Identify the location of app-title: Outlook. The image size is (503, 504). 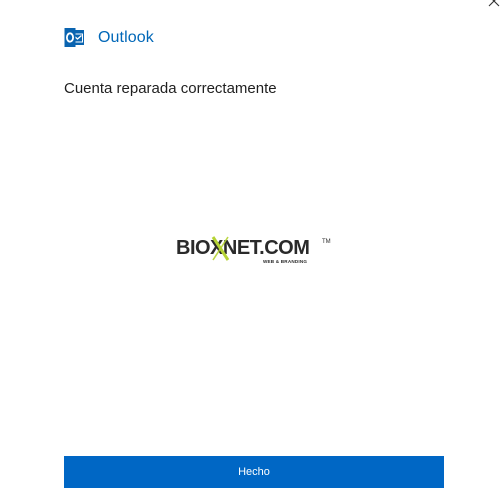
(126, 37).